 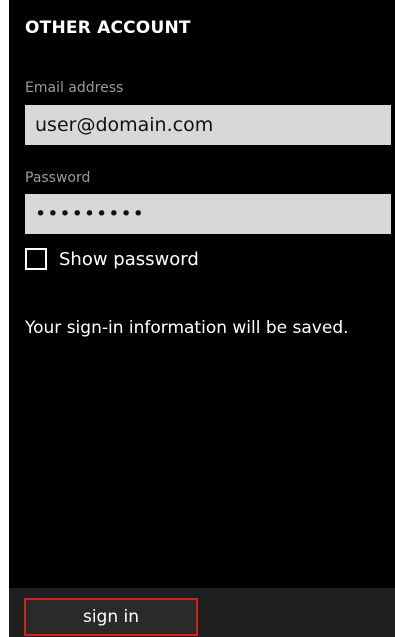 I want to click on email-label: Email address, so click(x=74, y=88).